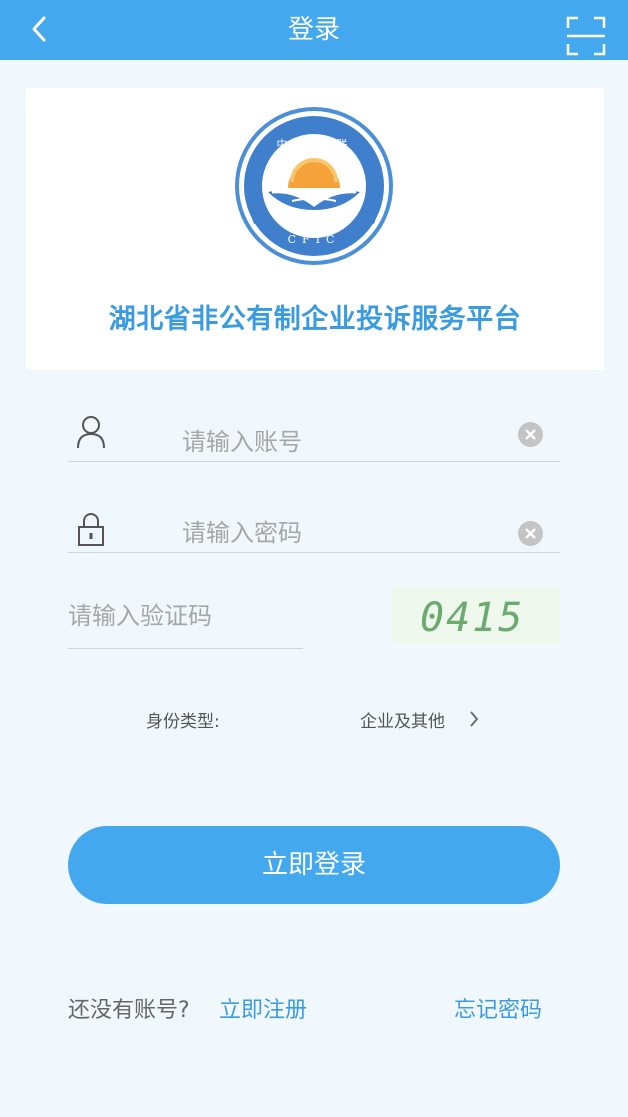 This screenshot has height=1117, width=628. What do you see at coordinates (314, 239) in the screenshot?
I see `emblem-bottom-text: CFIC` at bounding box center [314, 239].